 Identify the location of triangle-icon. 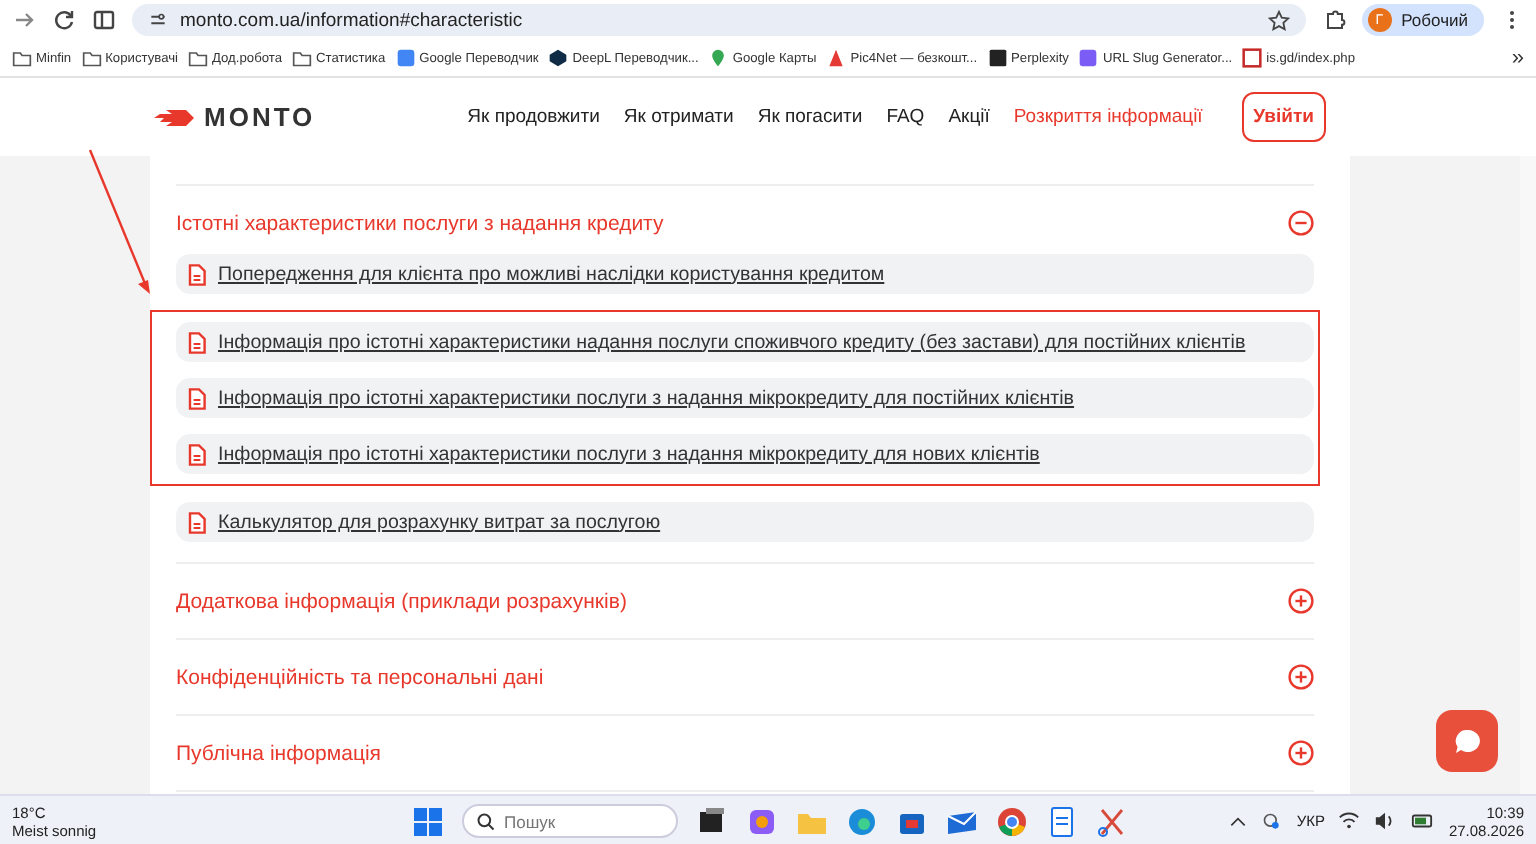
(836, 58).